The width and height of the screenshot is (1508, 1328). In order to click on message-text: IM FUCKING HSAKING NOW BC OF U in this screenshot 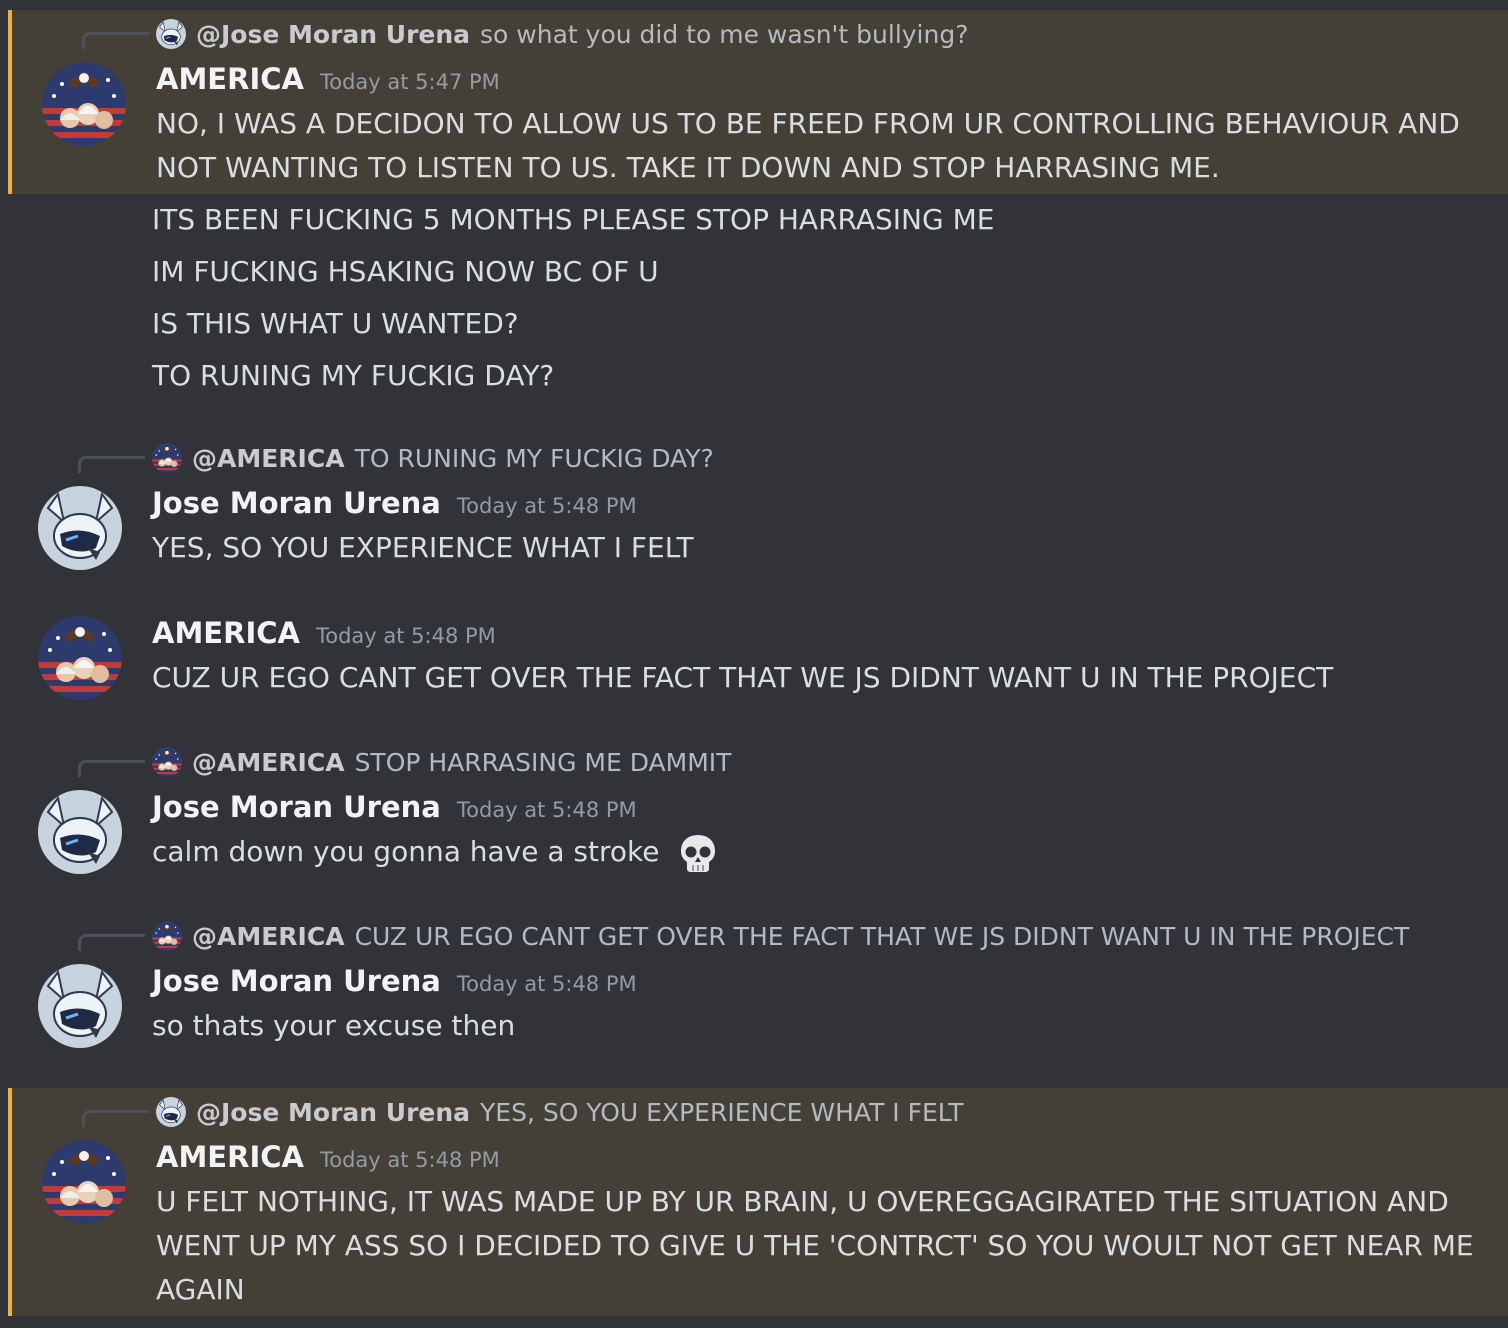, I will do `click(405, 271)`.